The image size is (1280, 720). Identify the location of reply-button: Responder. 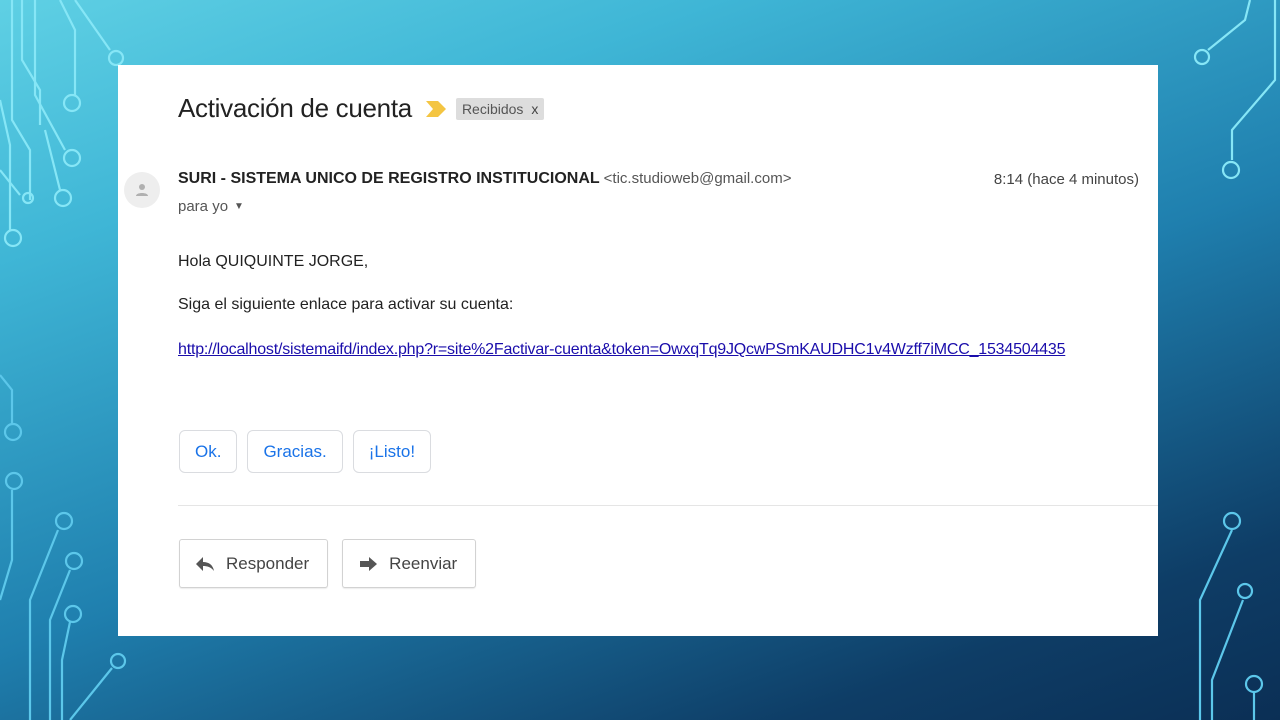
(254, 563).